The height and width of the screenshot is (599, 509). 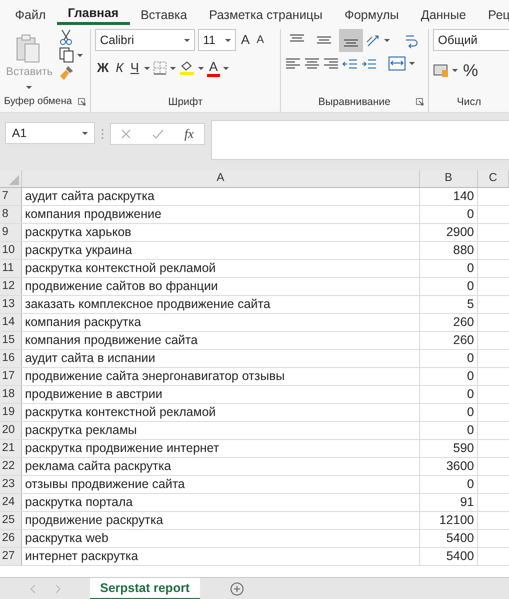 What do you see at coordinates (350, 64) in the screenshot?
I see `decrease-indent-icon` at bounding box center [350, 64].